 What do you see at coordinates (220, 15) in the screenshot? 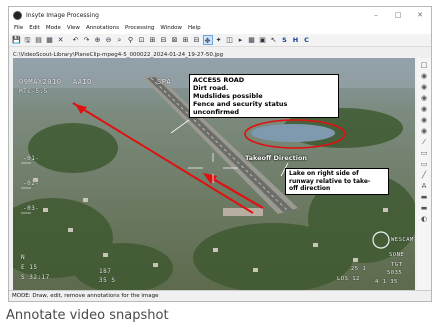
I see `title-bar: Insyte Image Processing – □ ✕` at bounding box center [220, 15].